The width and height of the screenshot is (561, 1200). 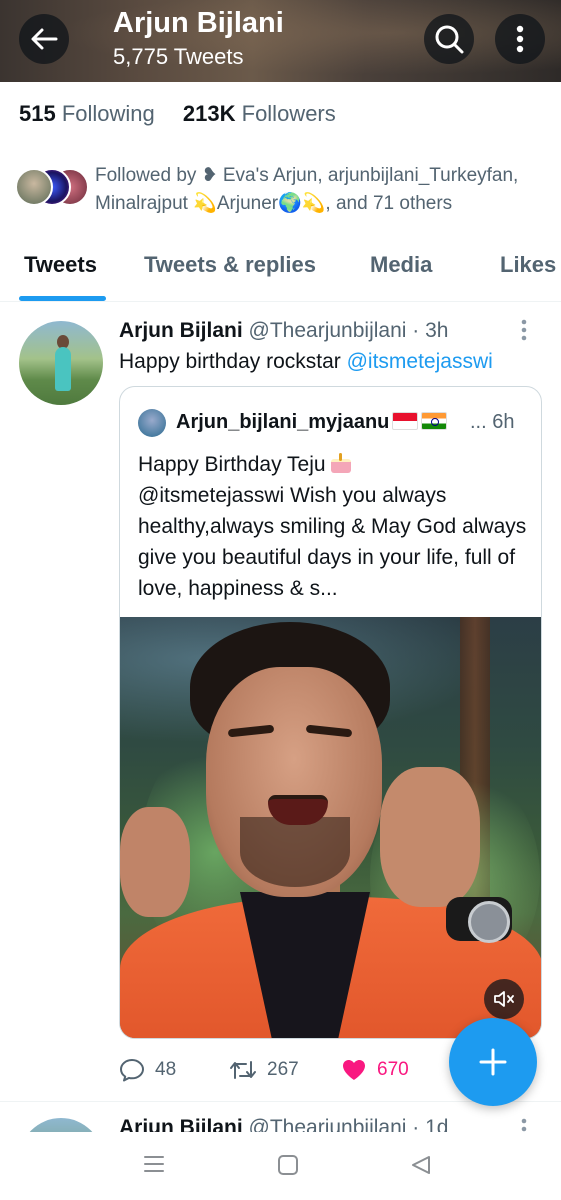 I want to click on tweet-header: Arjun Bijlani @Thearjunbijlani · 3h, so click(x=283, y=331).